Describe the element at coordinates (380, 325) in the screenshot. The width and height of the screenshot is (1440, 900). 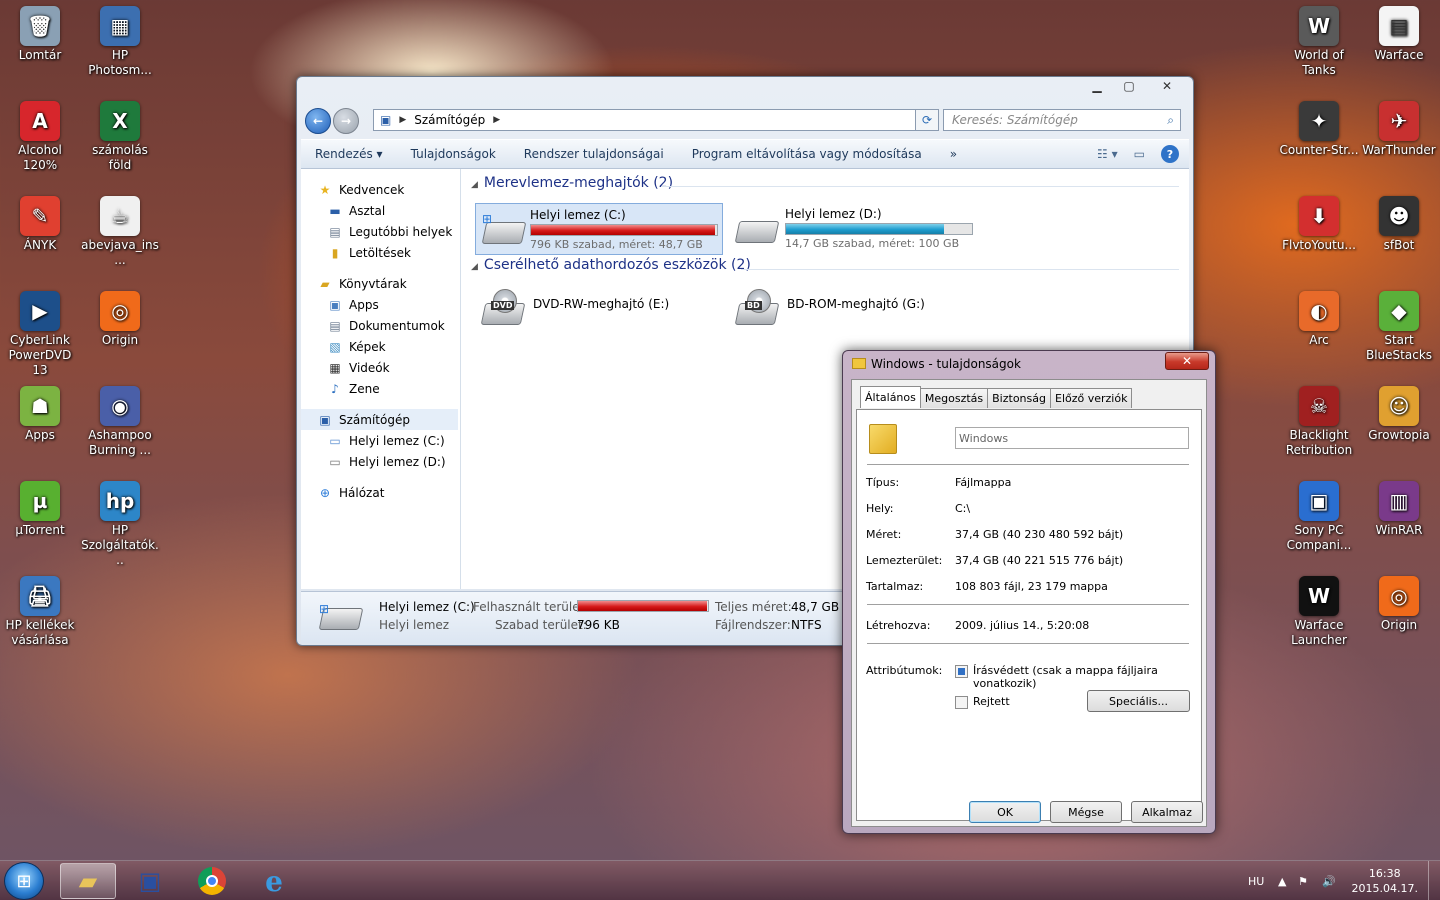
I see `nav-documents: ▤ Dokumentumok` at that location.